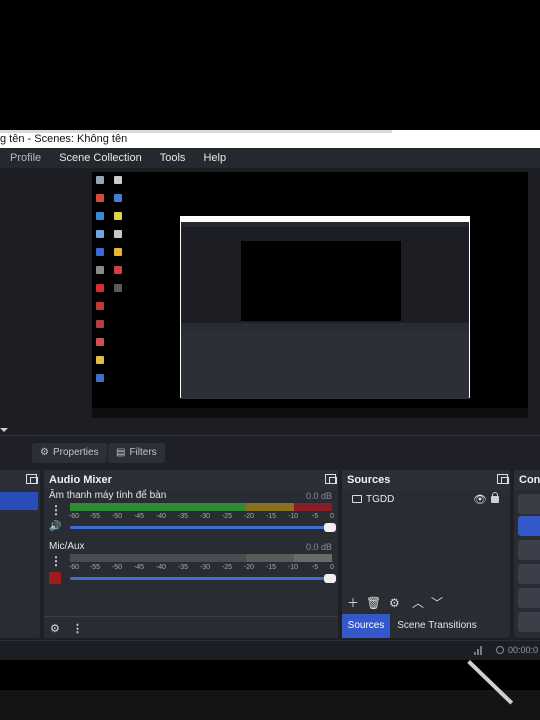 The height and width of the screenshot is (720, 540). What do you see at coordinates (121, 452) in the screenshot?
I see `filter-icon: ▤` at bounding box center [121, 452].